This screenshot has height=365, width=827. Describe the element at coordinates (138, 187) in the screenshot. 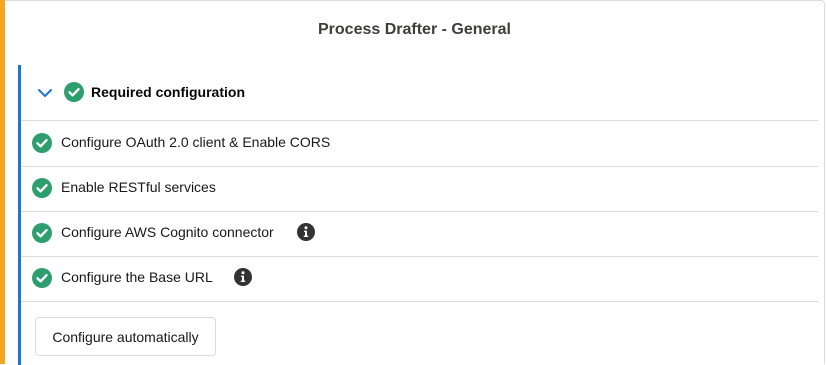

I see `config-item-label: Enable RESTful services` at that location.